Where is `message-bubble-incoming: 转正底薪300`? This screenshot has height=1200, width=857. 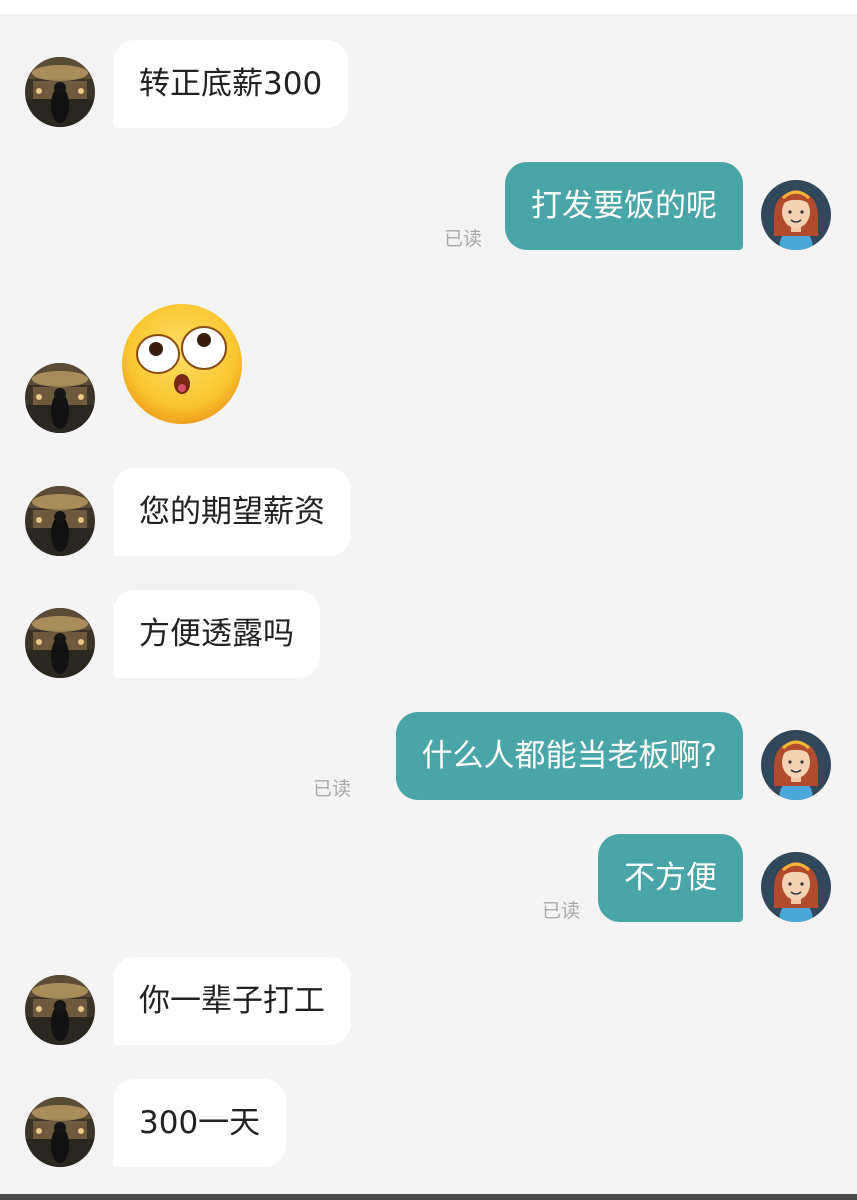
message-bubble-incoming: 转正底薪300 is located at coordinates (231, 84).